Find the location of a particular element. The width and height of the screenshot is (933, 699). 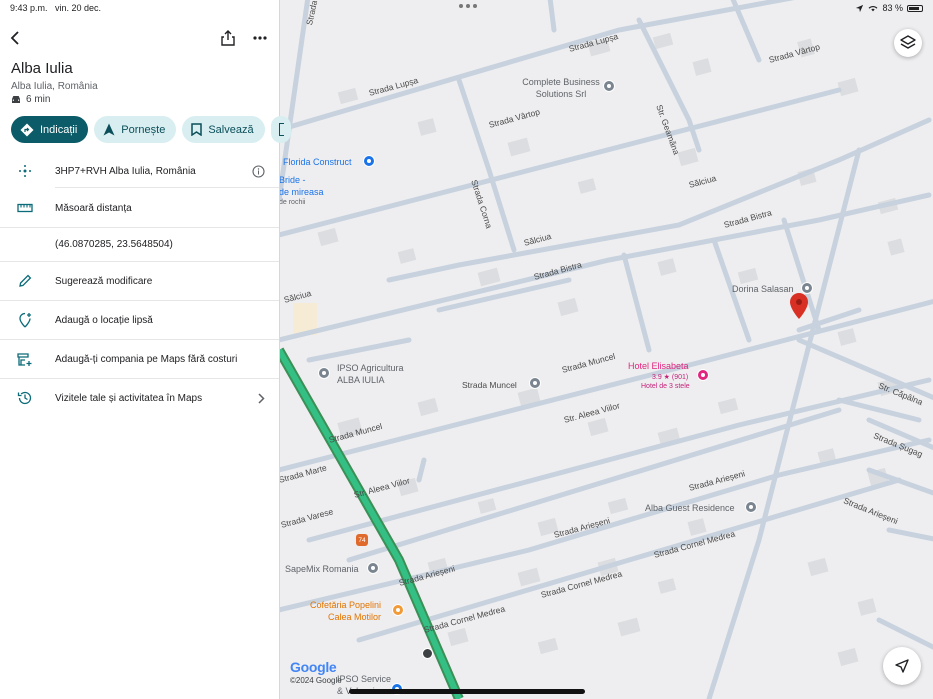

add-business-label: Adaugă-ți compania pe Maps fără costuri is located at coordinates (146, 359).